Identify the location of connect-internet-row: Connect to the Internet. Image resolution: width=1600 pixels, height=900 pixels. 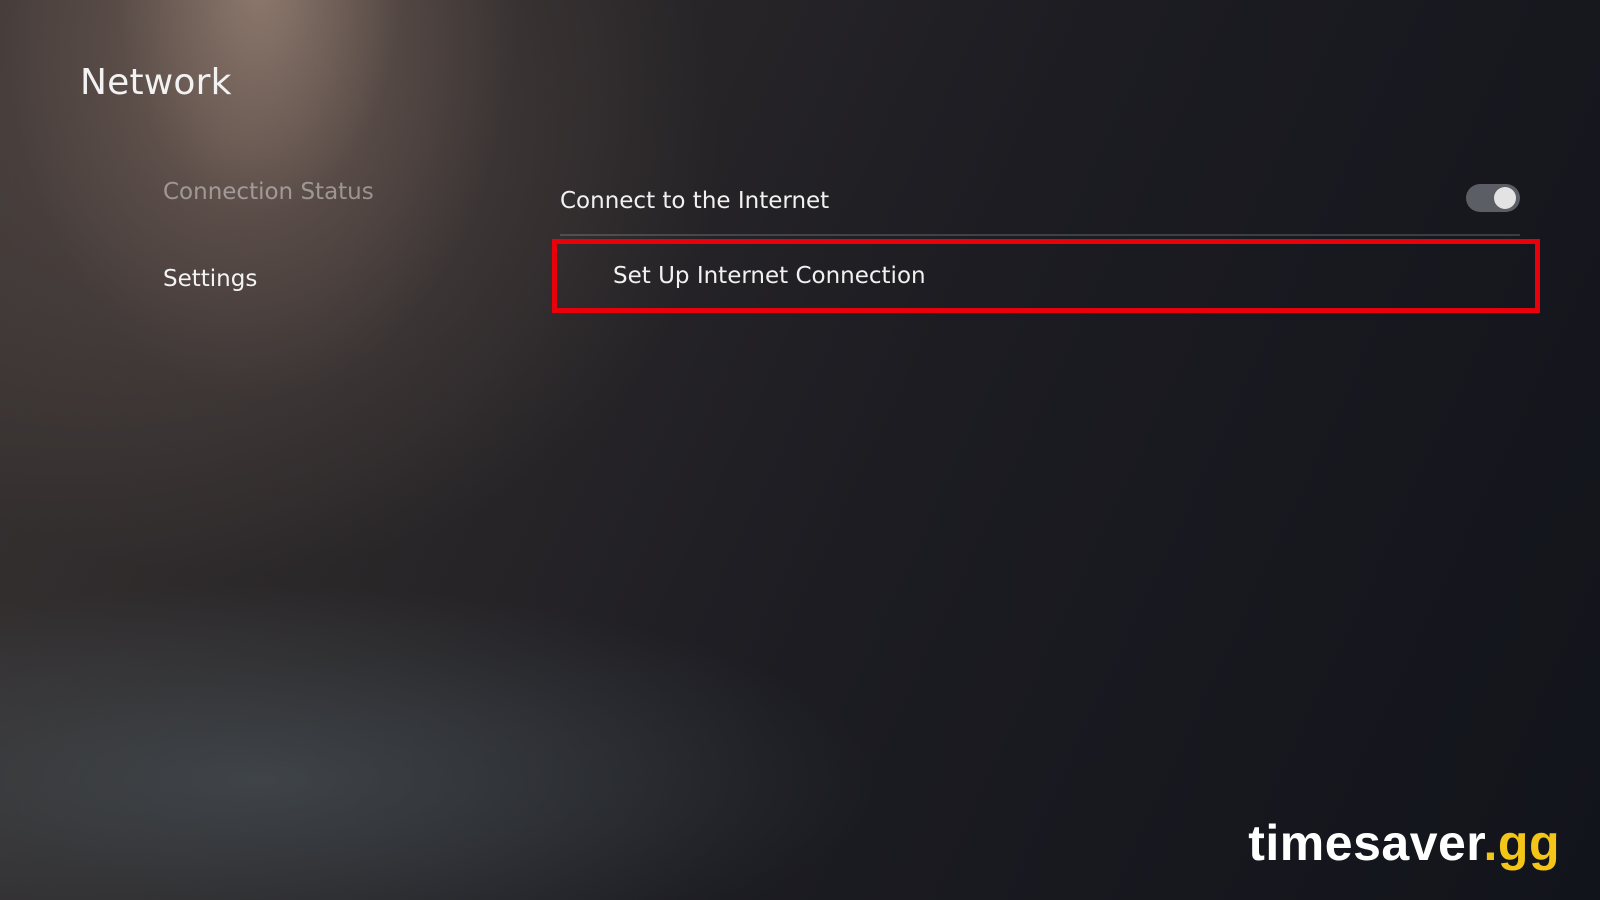
(1040, 202).